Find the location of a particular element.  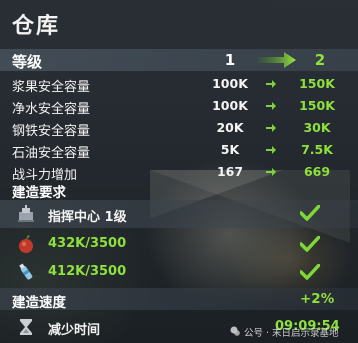

berry-icon is located at coordinates (26, 244).